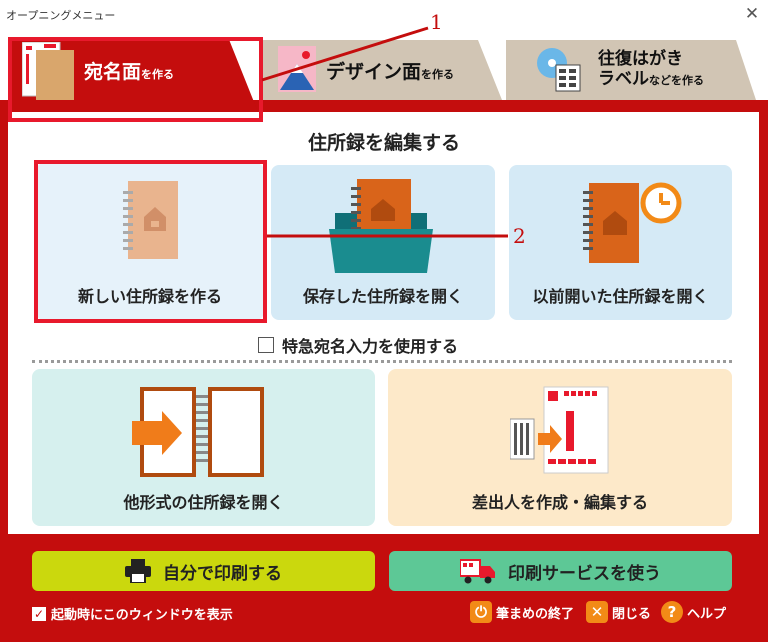 The height and width of the screenshot is (642, 768). I want to click on quick-address-label: 特急宛名入力を使用する, so click(370, 346).